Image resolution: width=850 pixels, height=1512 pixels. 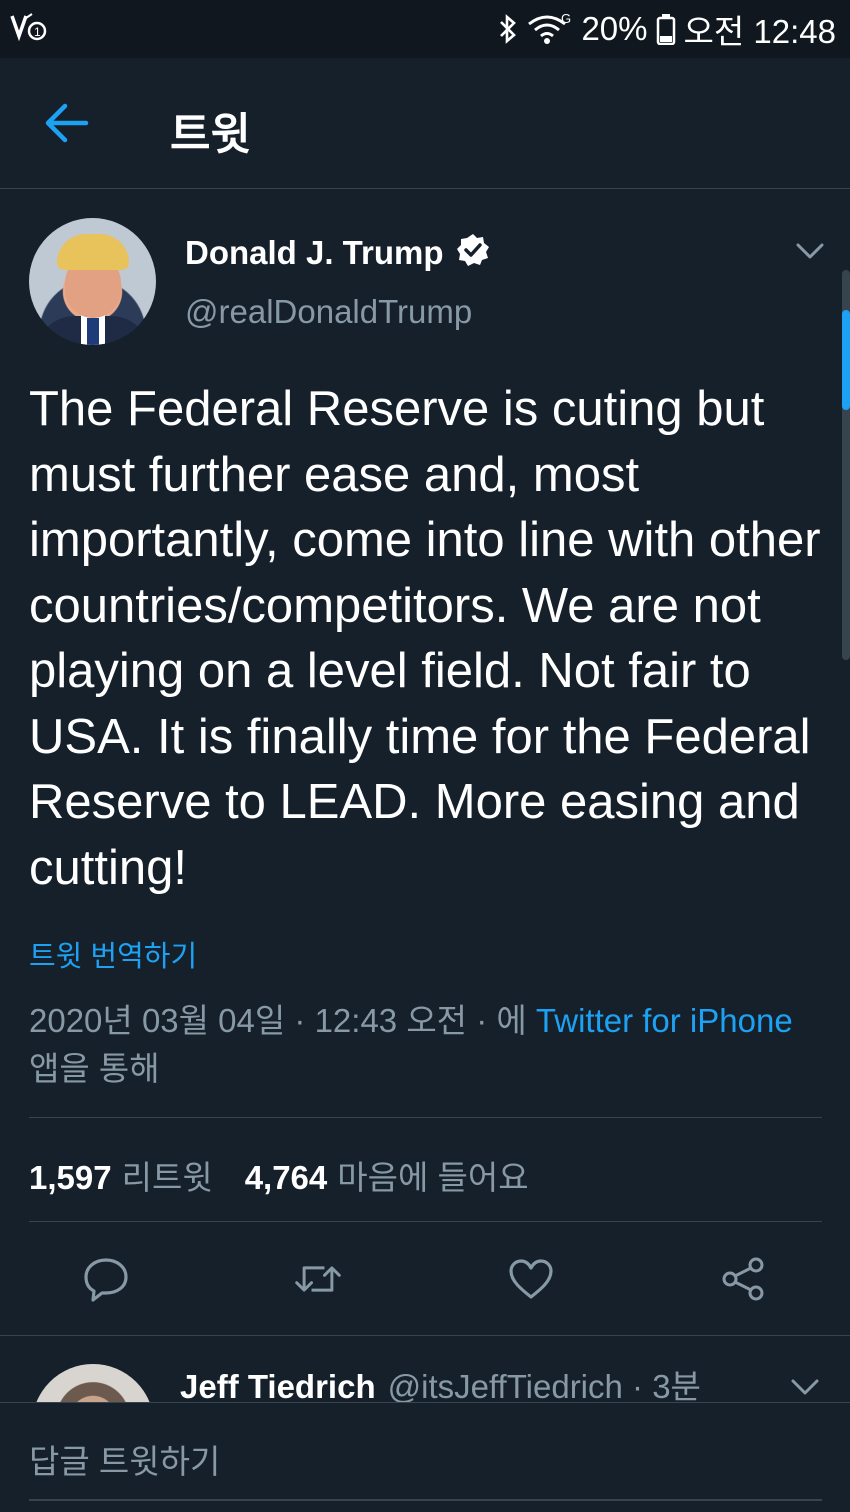 What do you see at coordinates (286, 1177) in the screenshot?
I see `like-count: 4,764` at bounding box center [286, 1177].